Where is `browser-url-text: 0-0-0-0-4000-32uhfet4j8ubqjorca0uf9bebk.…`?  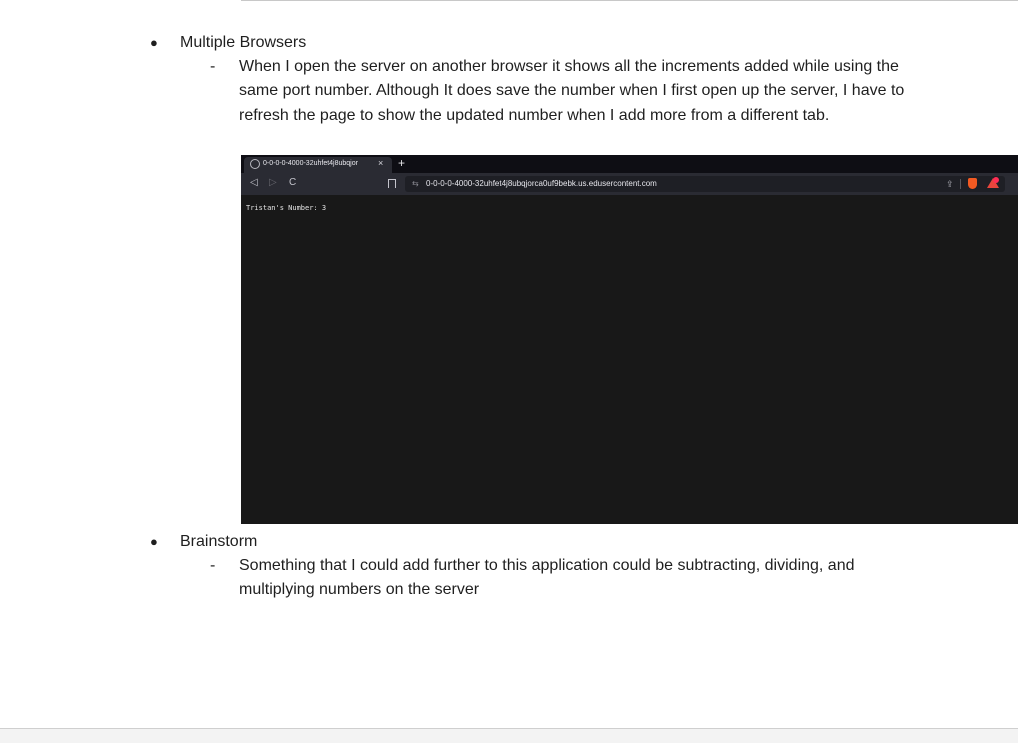 browser-url-text: 0-0-0-0-4000-32uhfet4j8ubqjorca0uf9bebk.… is located at coordinates (541, 183).